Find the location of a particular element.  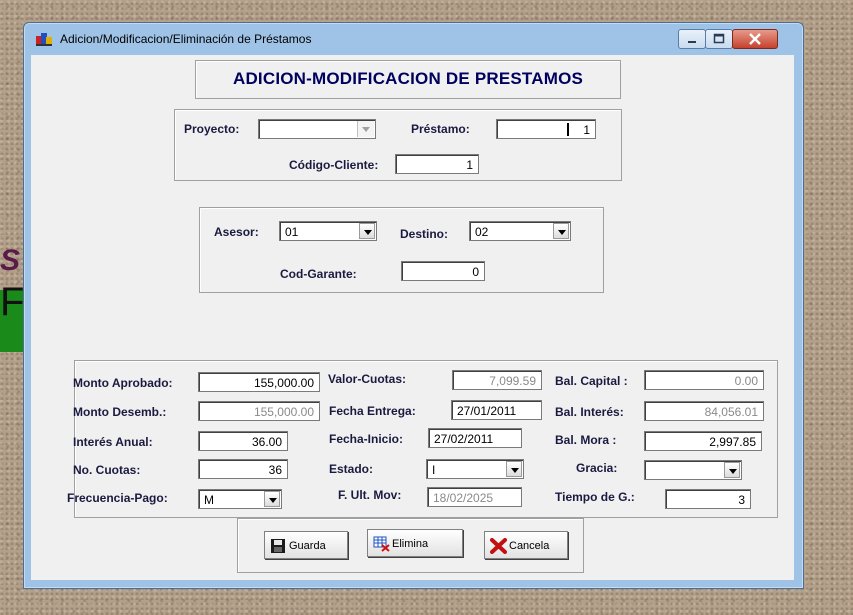

elimina-label: Elimina is located at coordinates (410, 544).